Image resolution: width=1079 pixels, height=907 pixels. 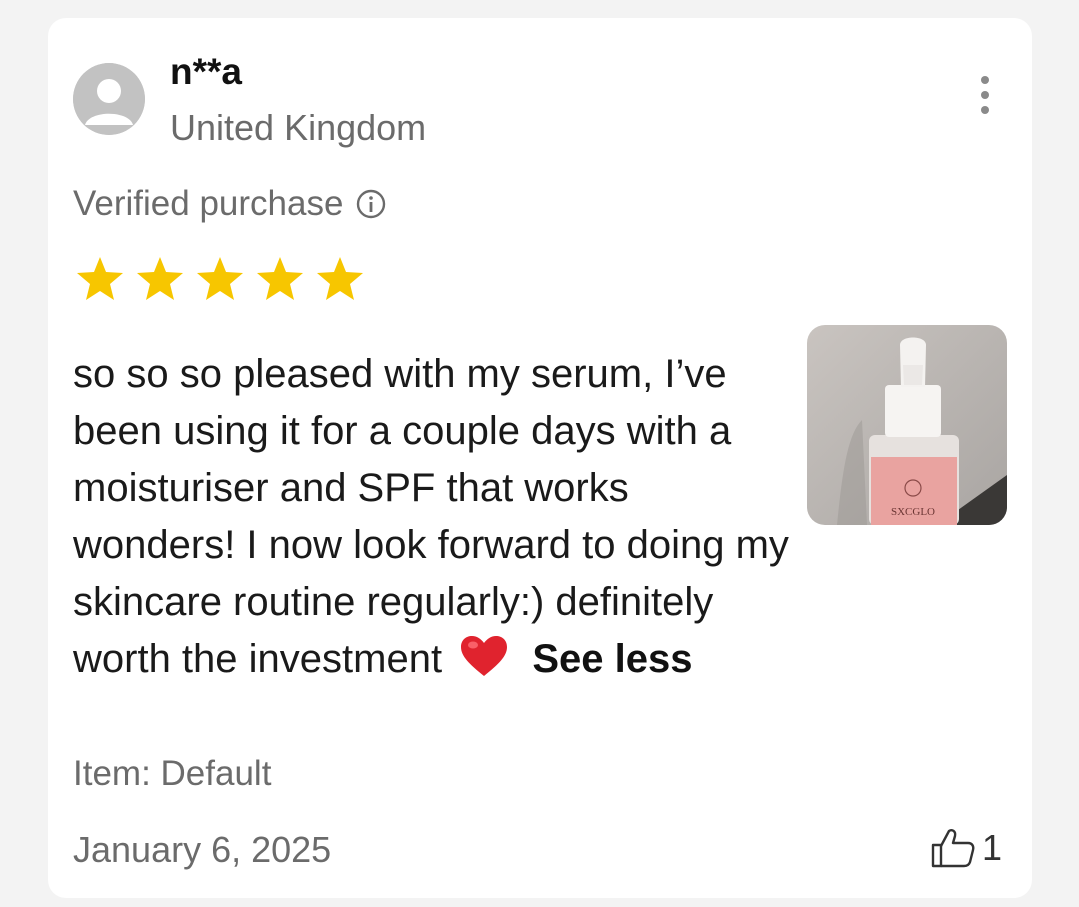 I want to click on more-options-button, so click(x=985, y=101).